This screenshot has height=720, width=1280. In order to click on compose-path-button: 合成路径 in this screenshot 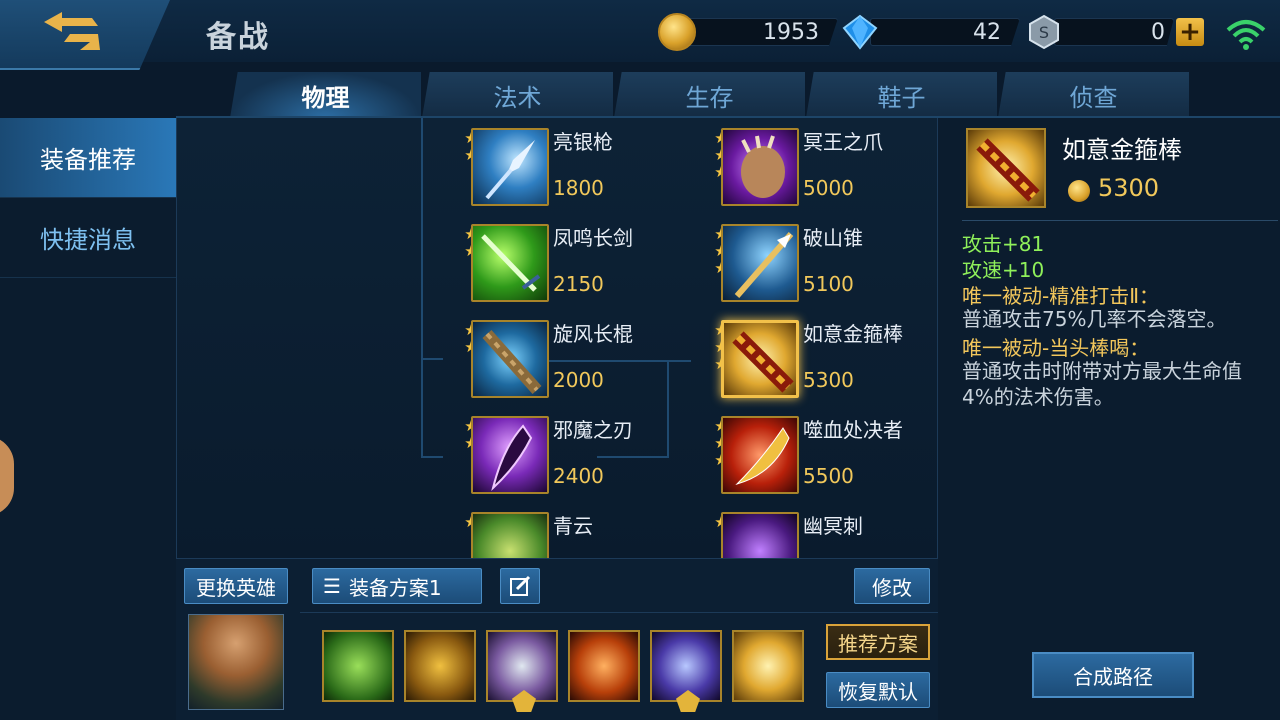, I will do `click(1113, 675)`.